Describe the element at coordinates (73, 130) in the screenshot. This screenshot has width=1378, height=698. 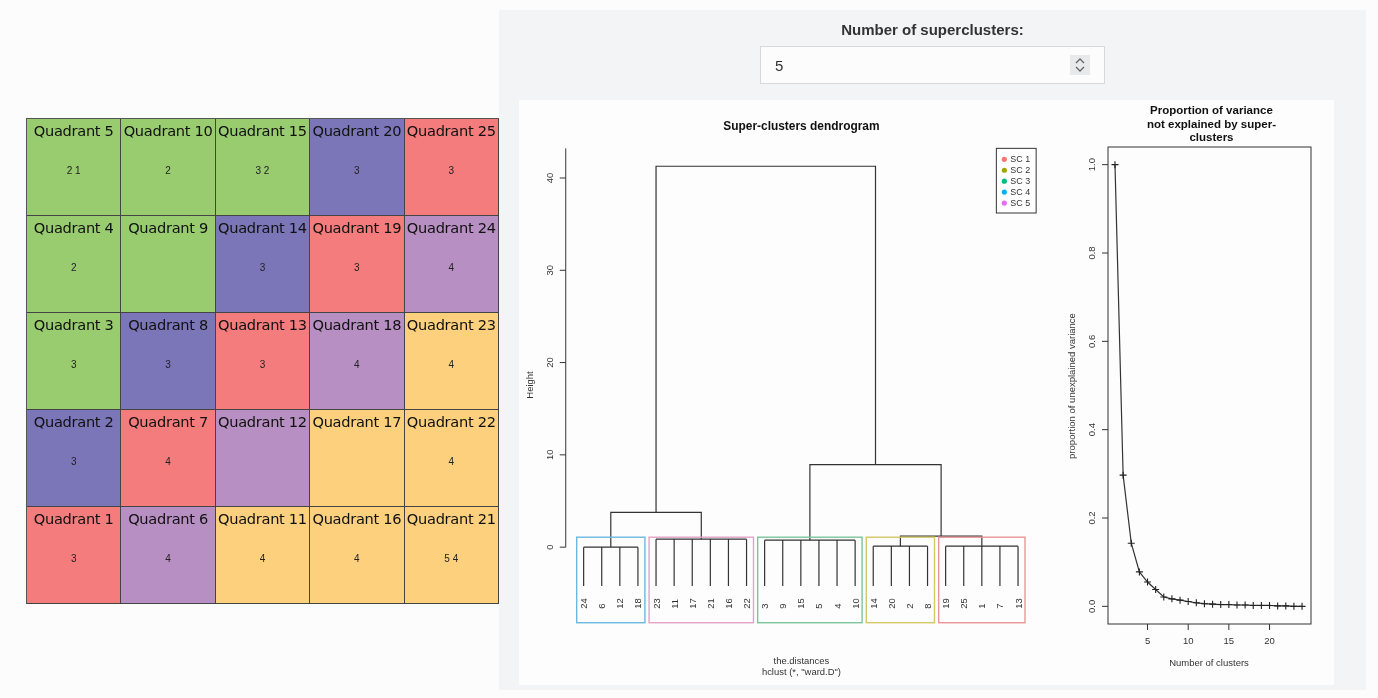
I see `quadrant-label: Quadrant 5` at that location.